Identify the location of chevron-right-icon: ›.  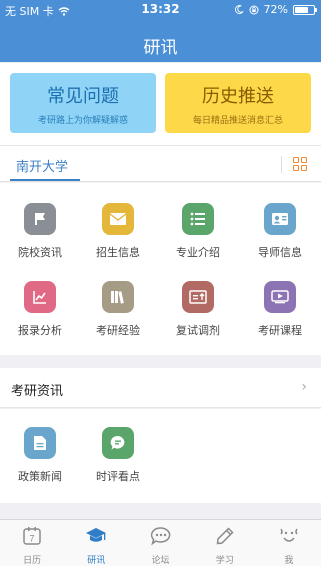
(304, 387).